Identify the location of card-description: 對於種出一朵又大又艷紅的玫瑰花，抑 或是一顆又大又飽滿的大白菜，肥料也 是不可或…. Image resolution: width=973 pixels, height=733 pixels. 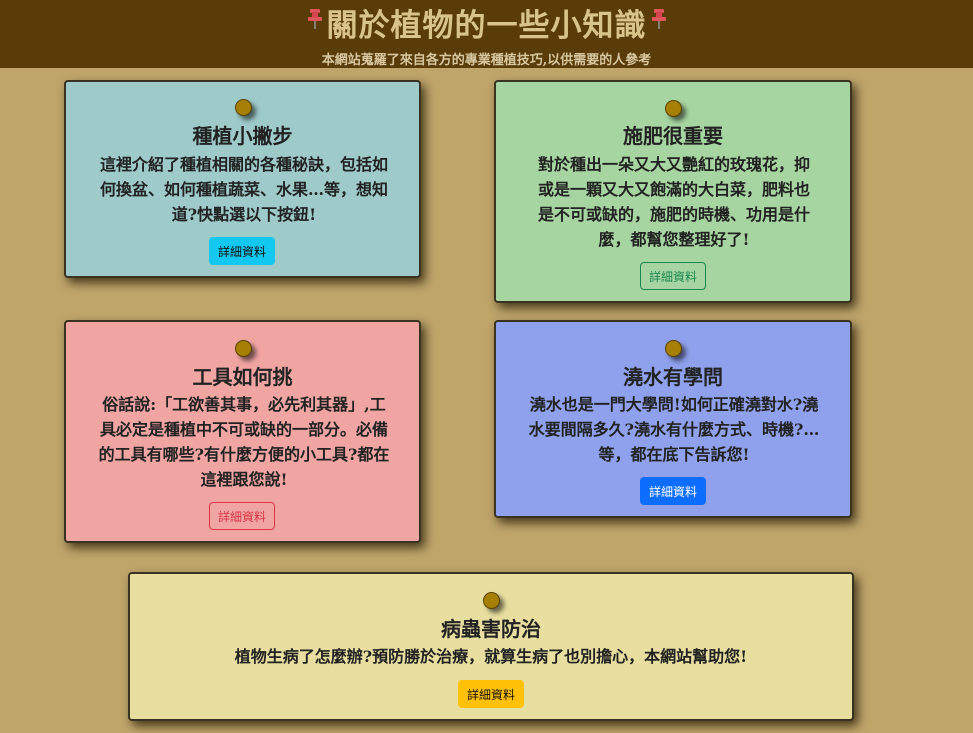
(674, 202).